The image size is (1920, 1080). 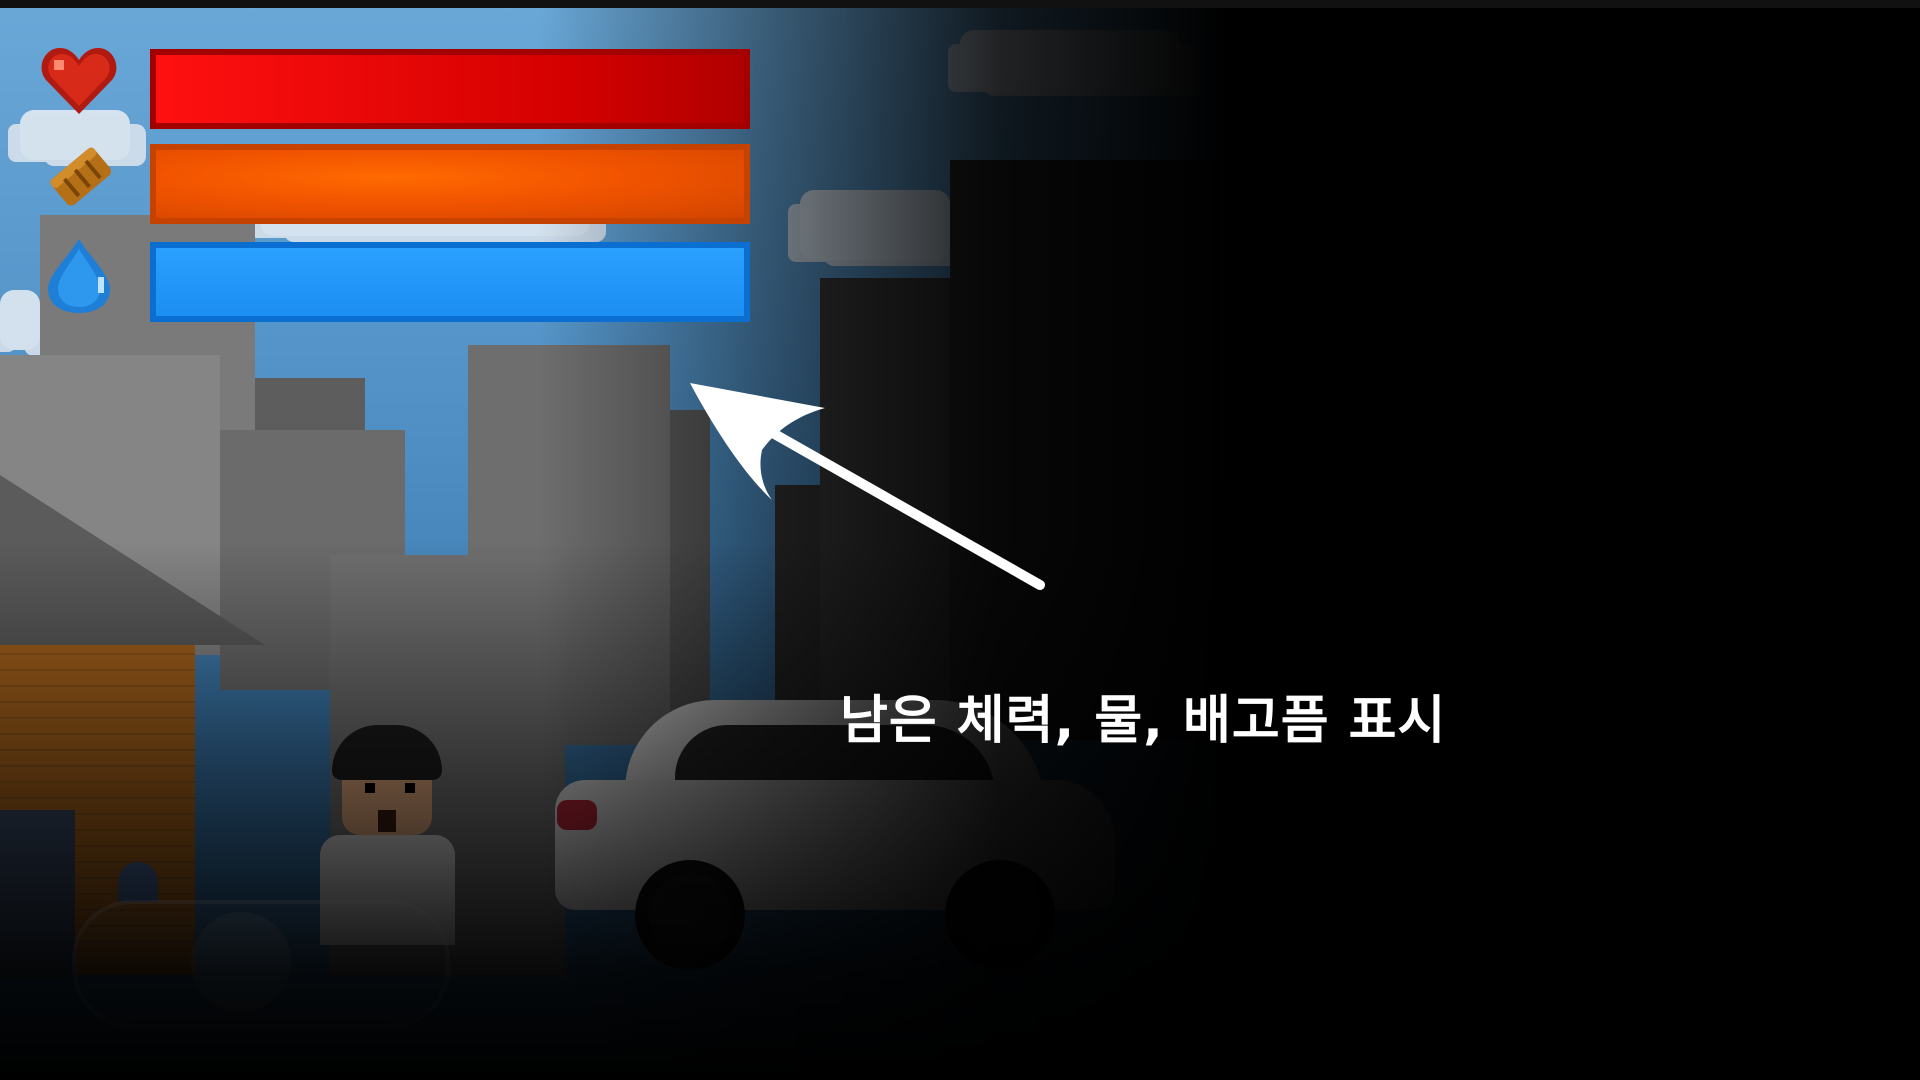 I want to click on character-mouth, so click(x=387, y=821).